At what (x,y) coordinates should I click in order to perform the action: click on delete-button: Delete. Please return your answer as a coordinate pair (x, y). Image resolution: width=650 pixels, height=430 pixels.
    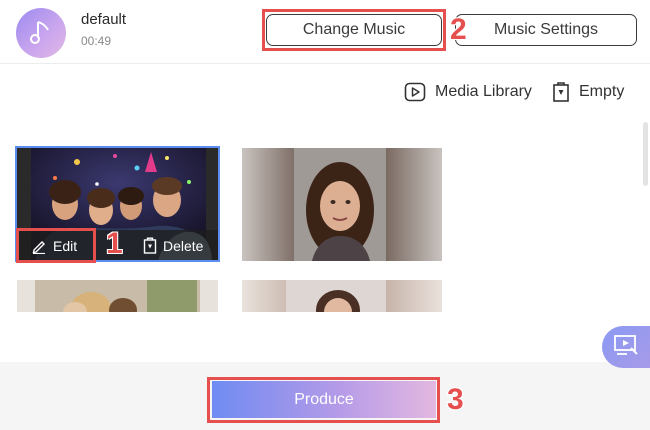
    Looking at the image, I should click on (173, 245).